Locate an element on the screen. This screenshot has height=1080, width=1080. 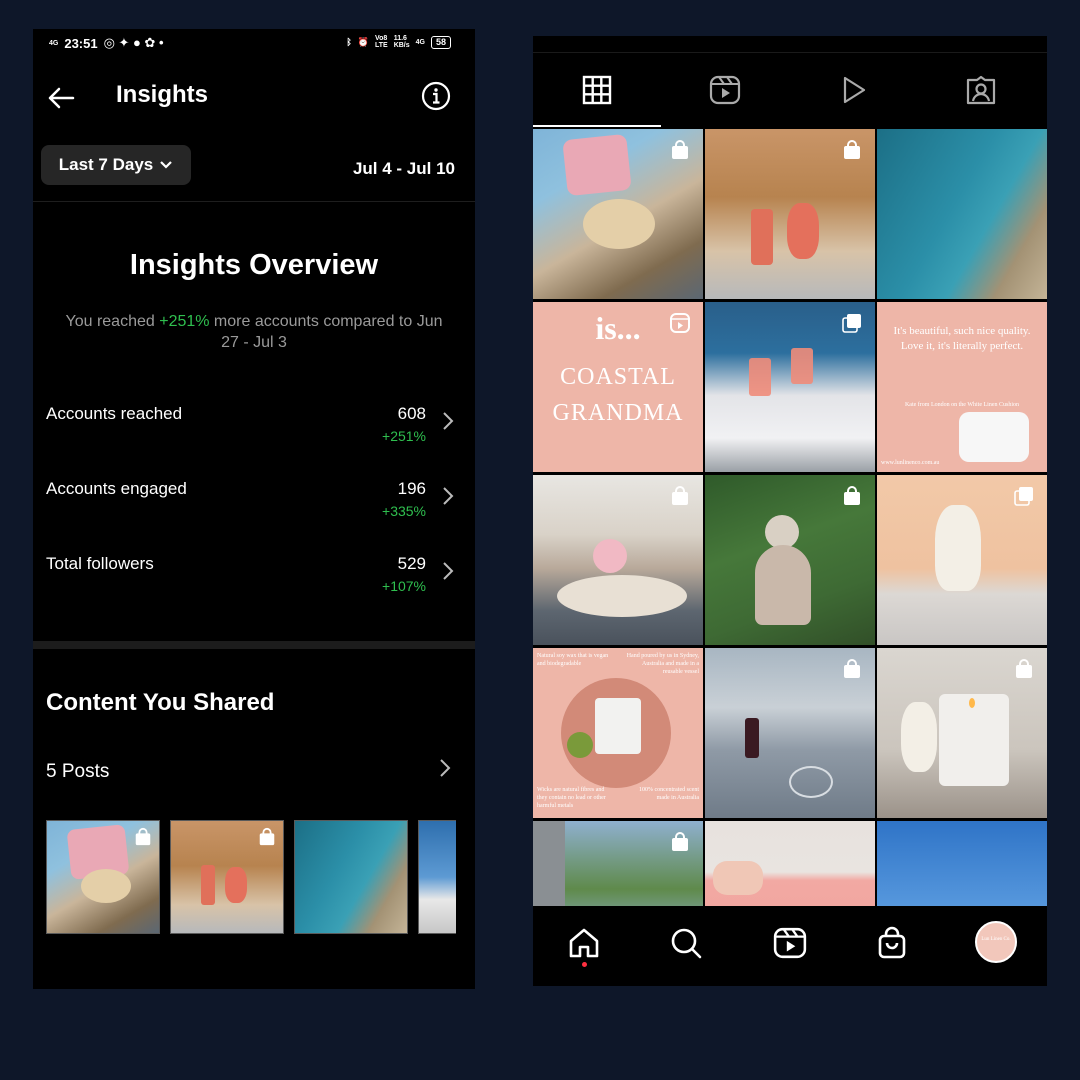
insights-header: Insights is located at coordinates (254, 101).